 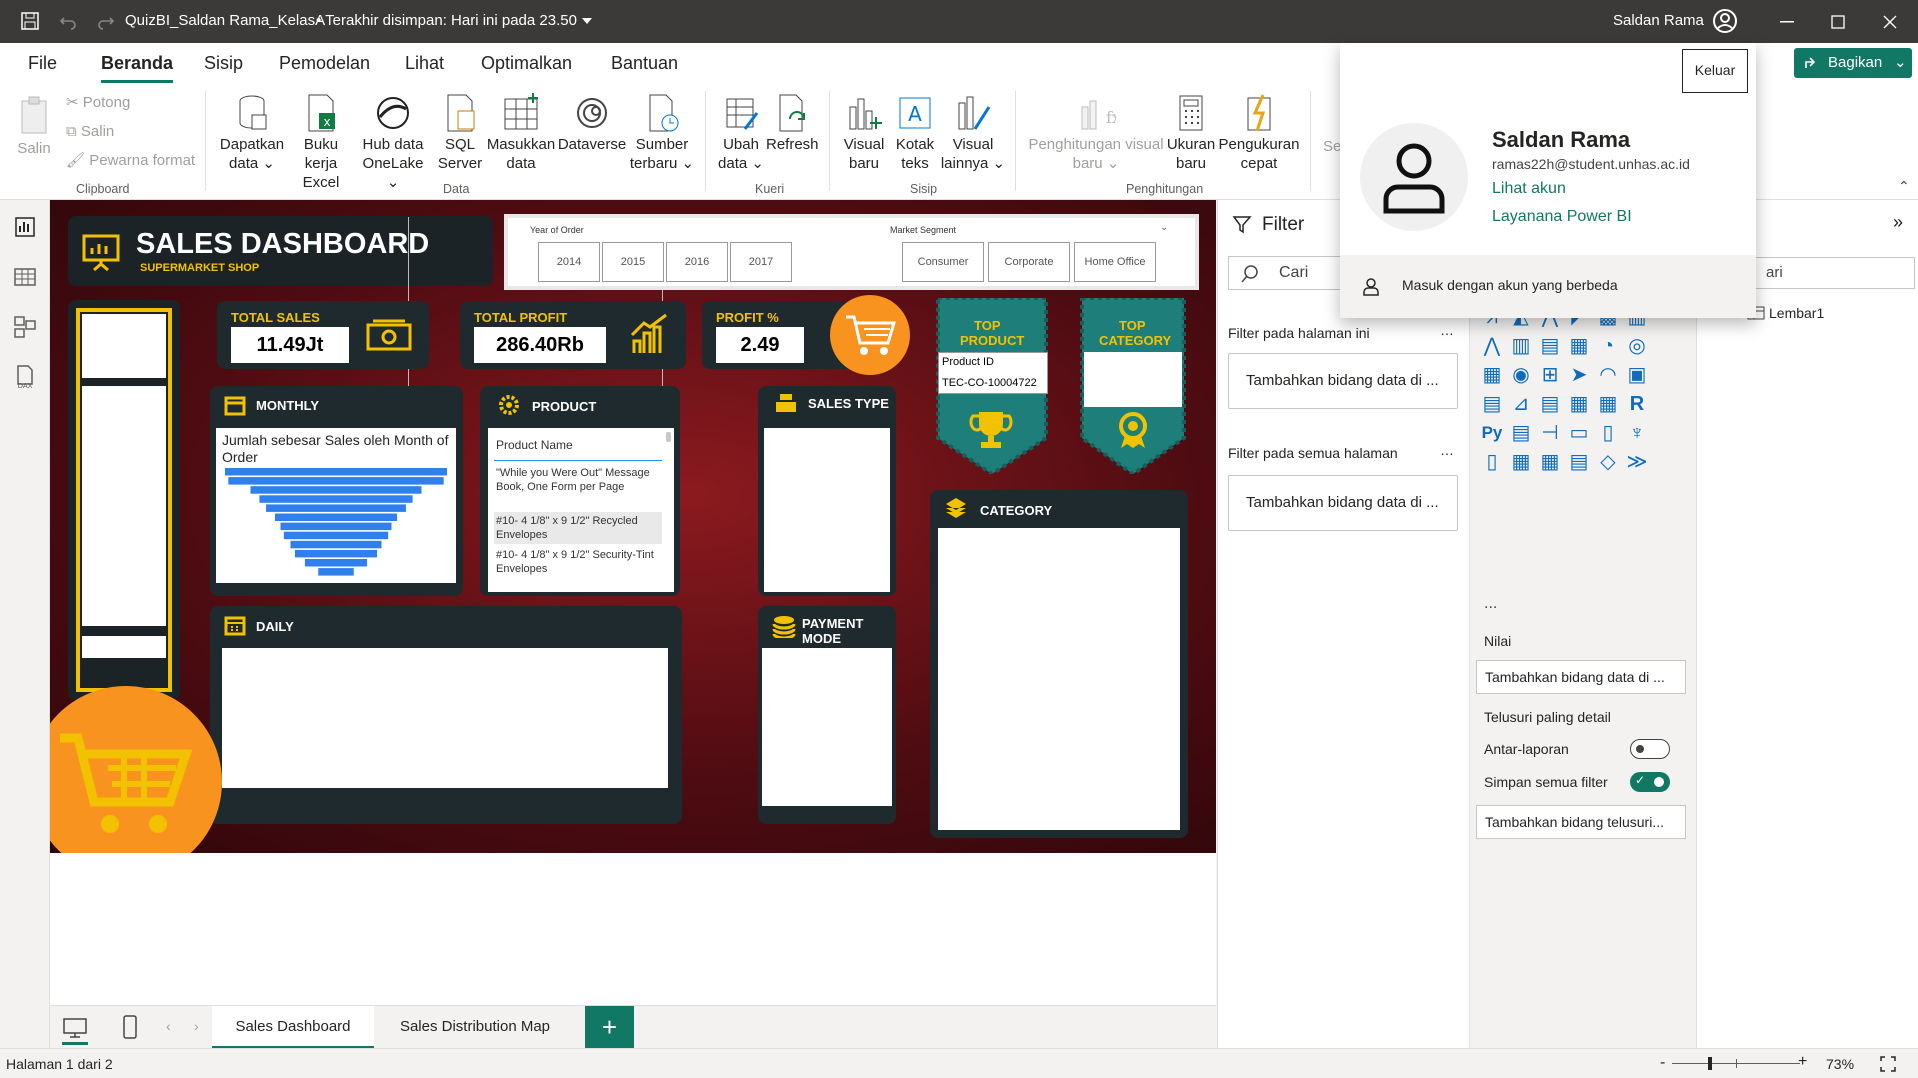 What do you see at coordinates (1637, 462) in the screenshot?
I see `visual-type-icon: ≫` at bounding box center [1637, 462].